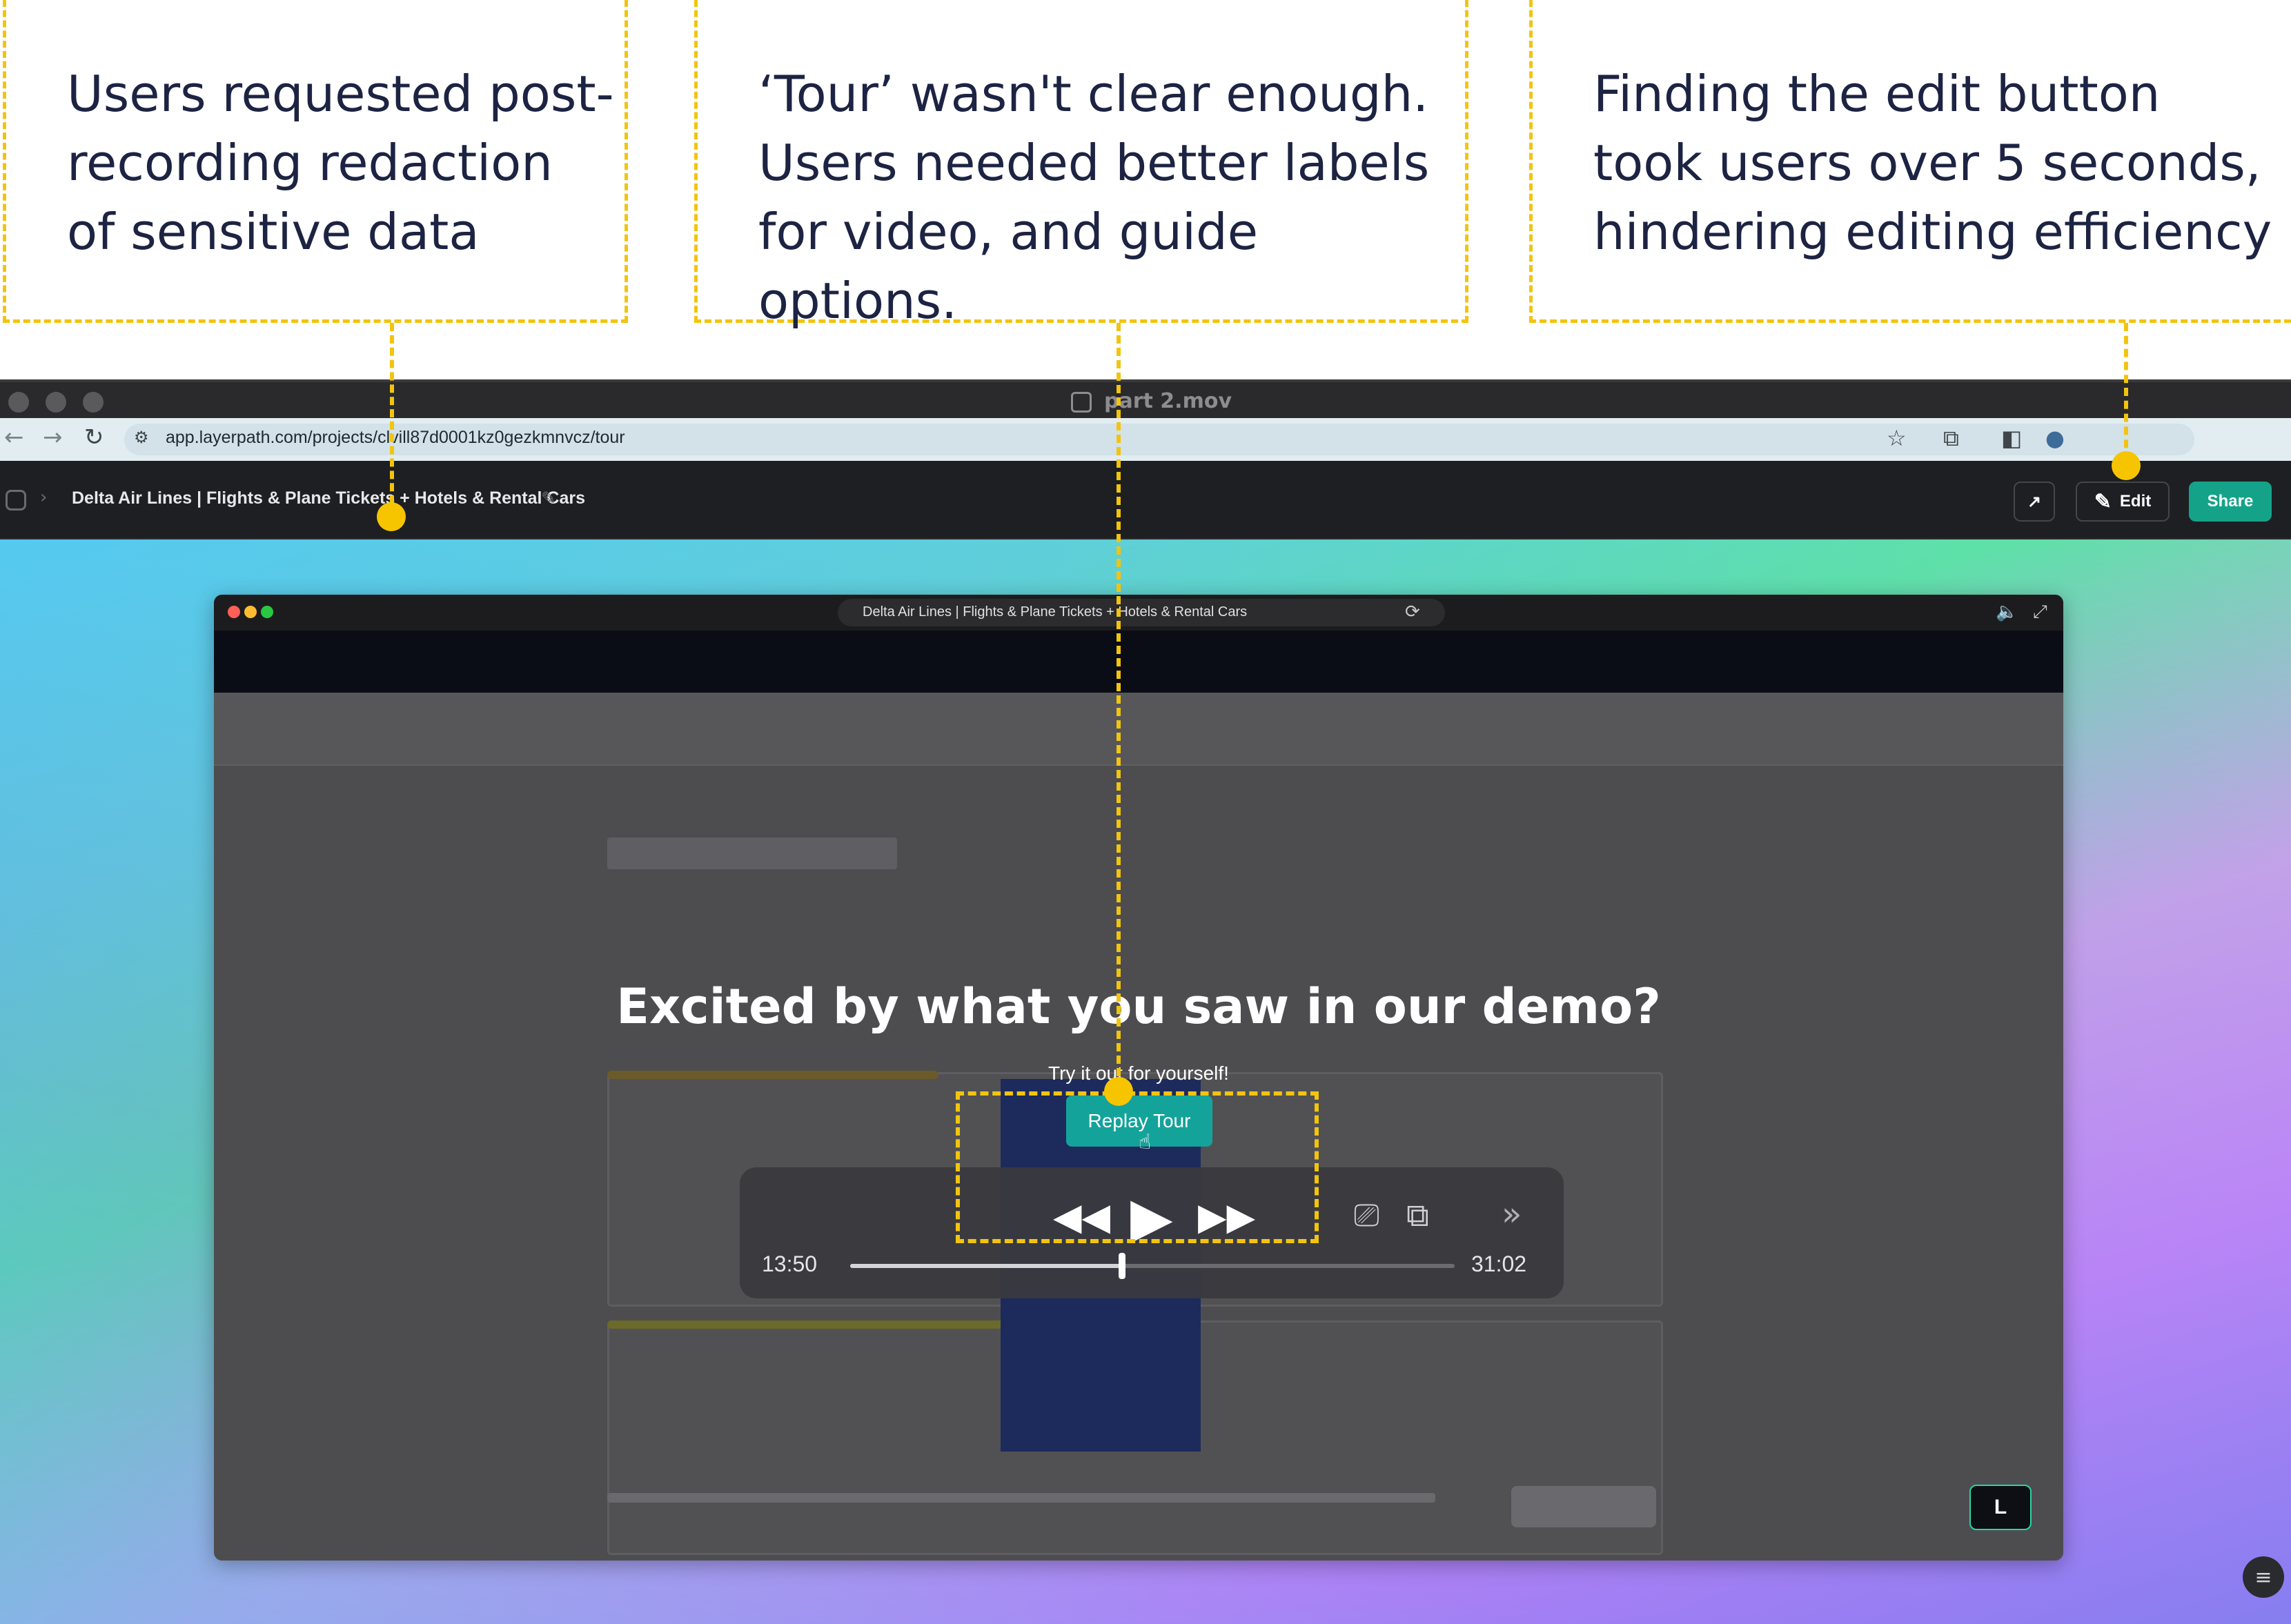 This screenshot has width=2291, height=1624. Describe the element at coordinates (790, 1263) in the screenshot. I see `elapsed-time: 13:50` at that location.